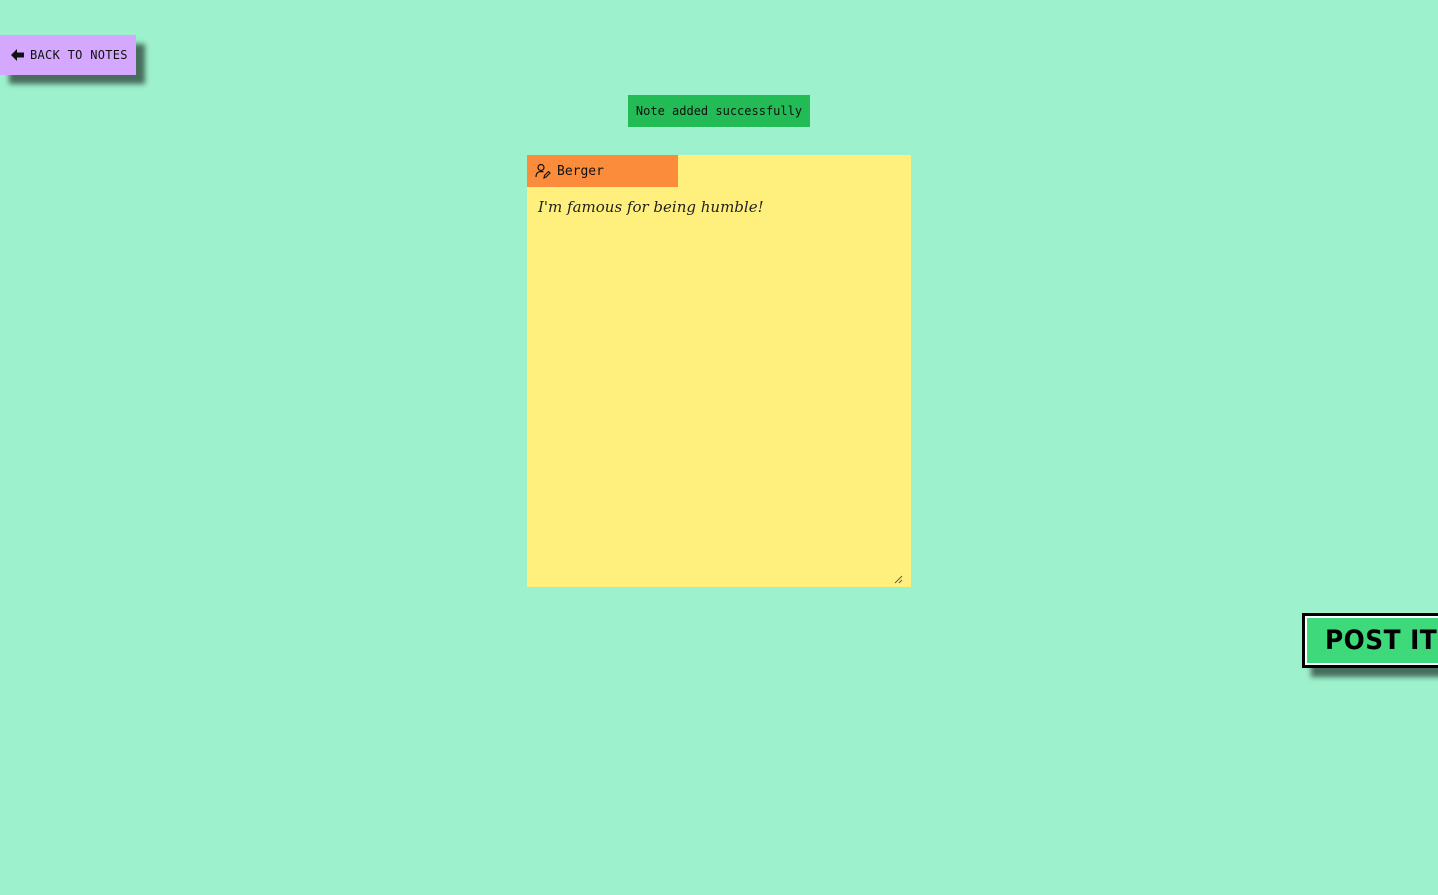 This screenshot has height=895, width=1438. I want to click on back-to-notes-button: BACK TO NOTES, so click(68, 55).